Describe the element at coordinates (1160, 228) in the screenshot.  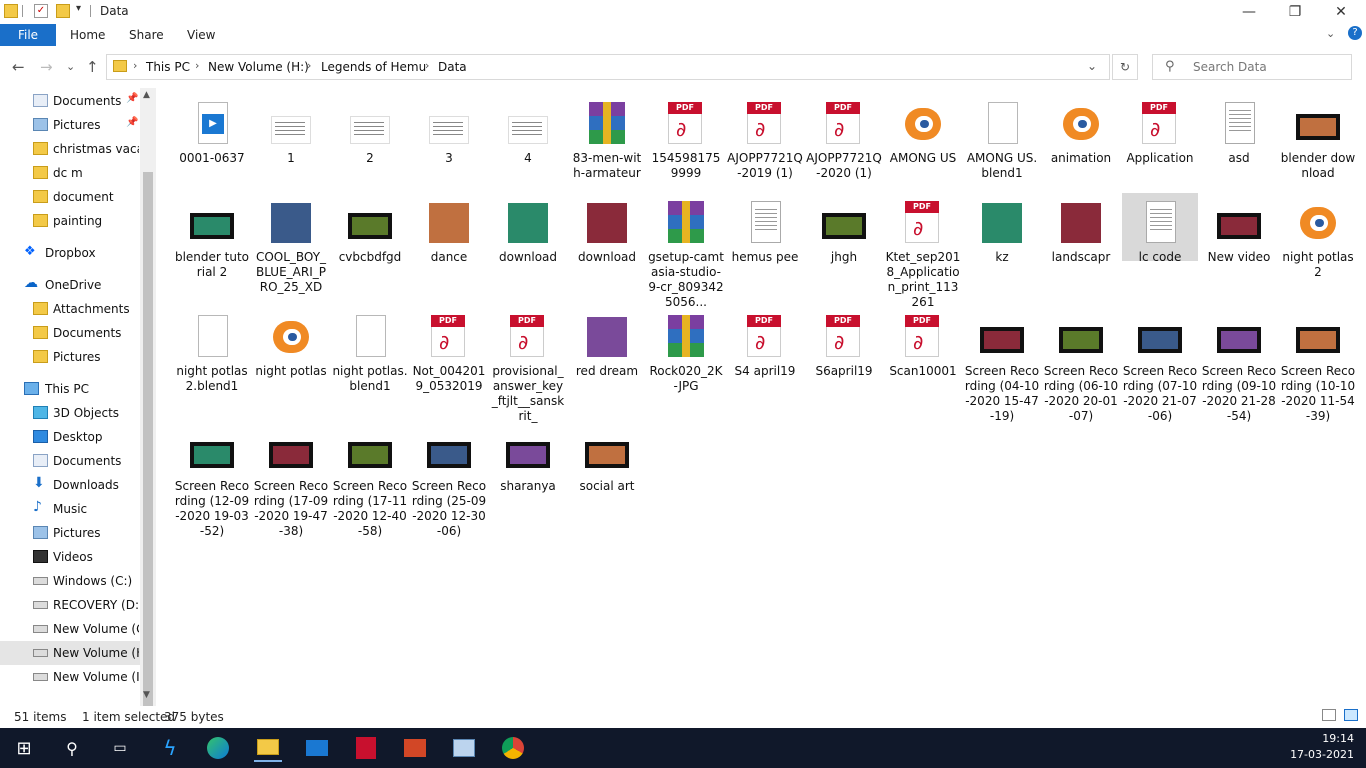
I see `file-item: lc code` at that location.